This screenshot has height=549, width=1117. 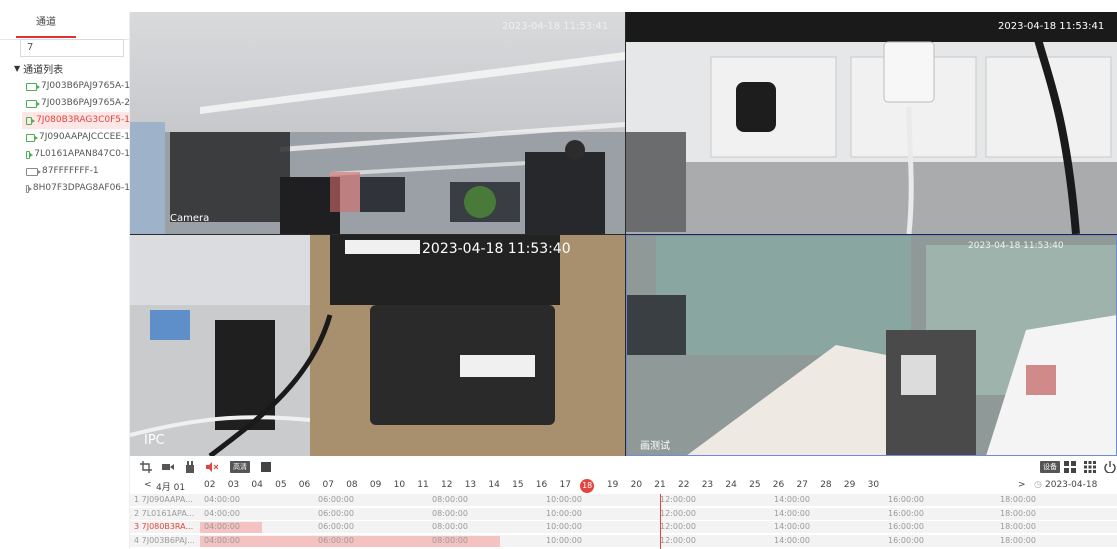 I want to click on date-day: 14, so click(x=493, y=485).